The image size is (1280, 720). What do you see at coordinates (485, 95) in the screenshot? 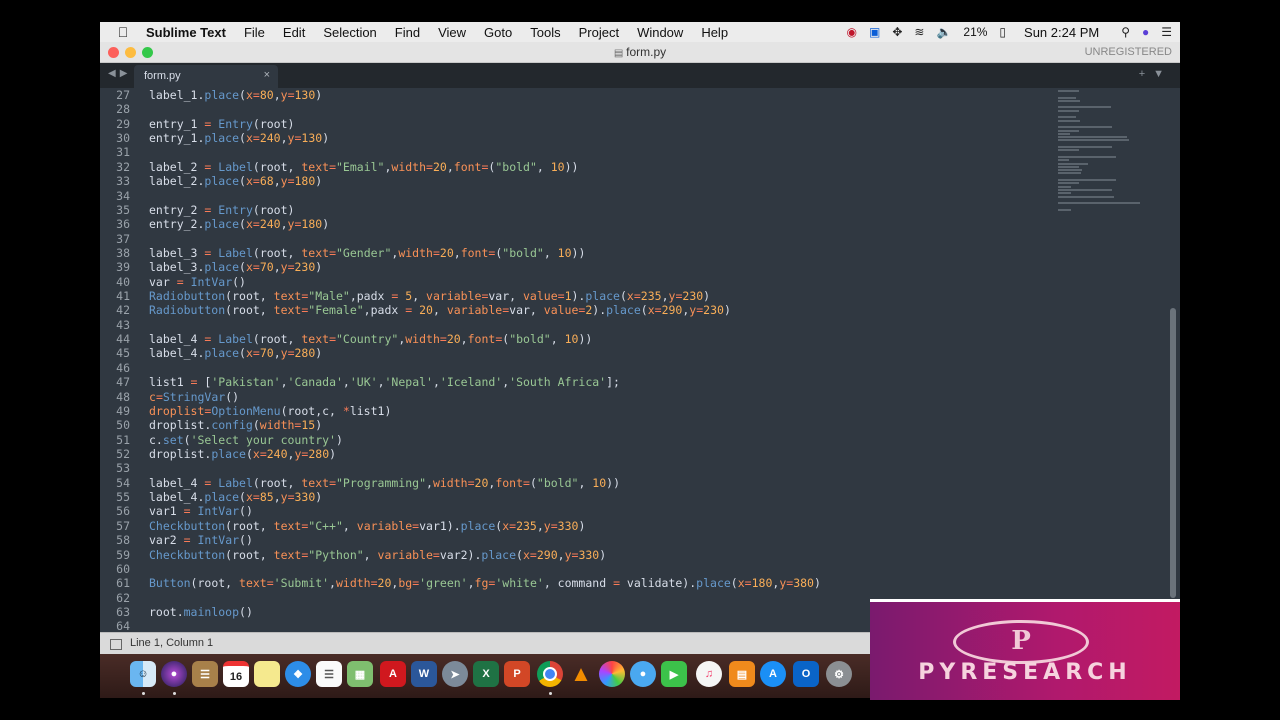
I see `code-line: label_1.place(x=80,y=130)` at bounding box center [485, 95].